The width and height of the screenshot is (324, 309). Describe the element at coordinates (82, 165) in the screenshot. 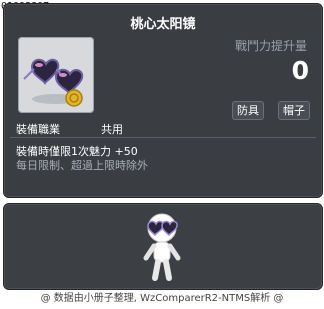

I see `restriction-description: 每日限制、超過上限時除外` at that location.